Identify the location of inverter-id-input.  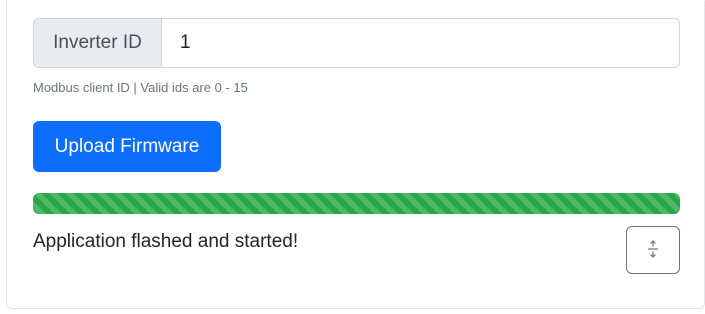
(420, 43).